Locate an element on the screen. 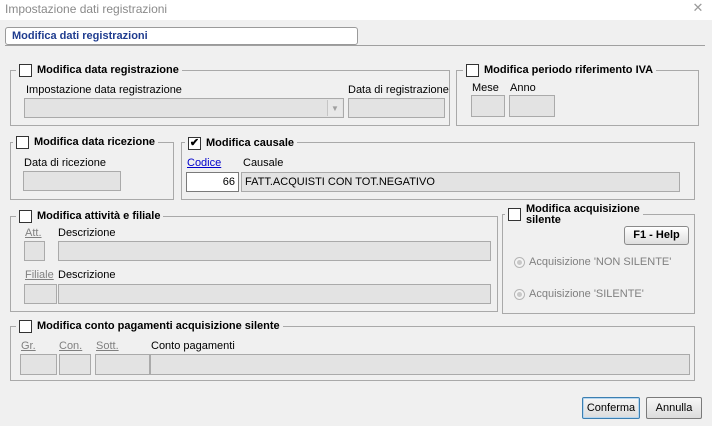 Image resolution: width=712 pixels, height=426 pixels. radio-non-silente-label: Acquisizione 'NON SILENTE' is located at coordinates (600, 262).